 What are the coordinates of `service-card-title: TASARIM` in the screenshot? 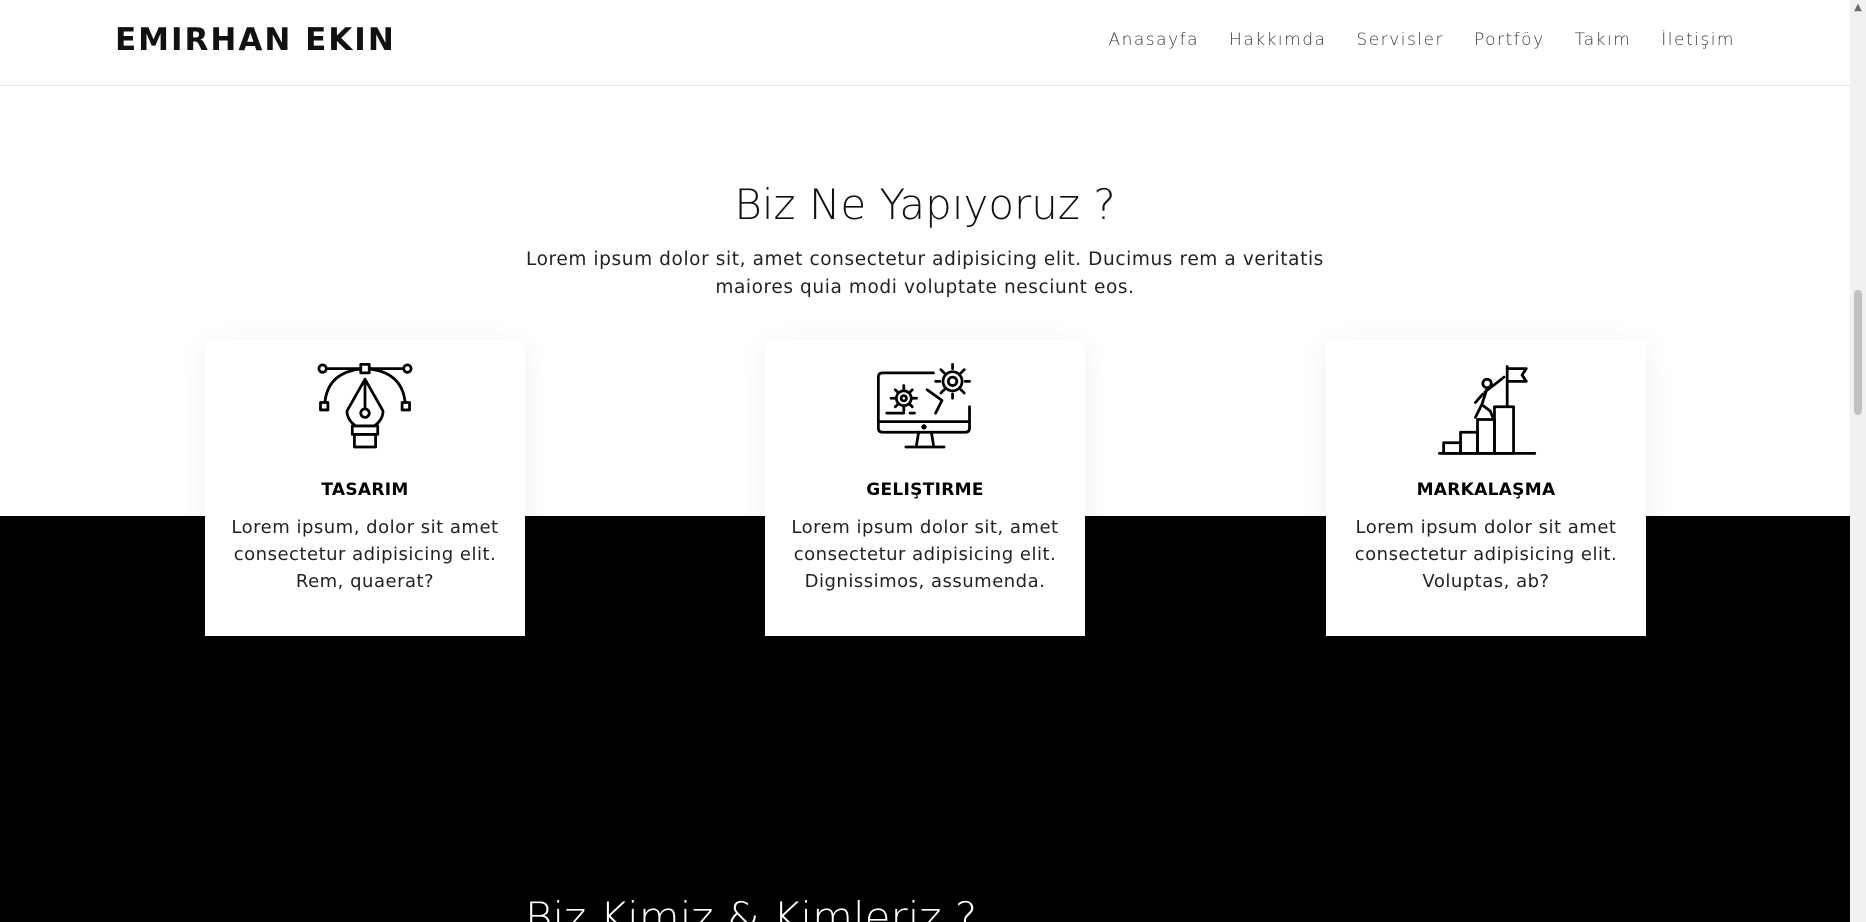 It's located at (365, 490).